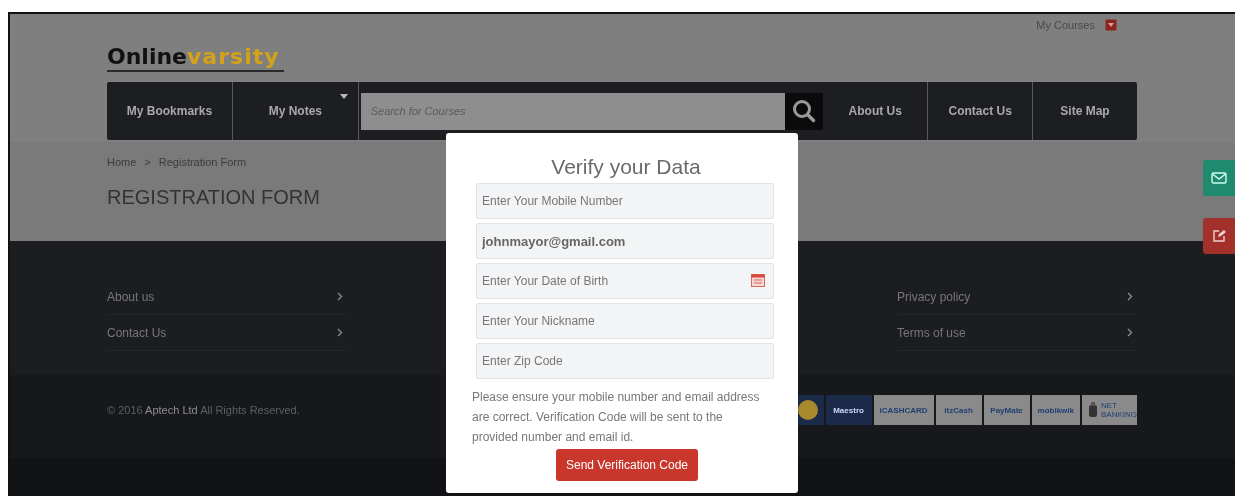 The height and width of the screenshot is (496, 1235). What do you see at coordinates (625, 361) in the screenshot?
I see `input-field: Enter Zip Code` at bounding box center [625, 361].